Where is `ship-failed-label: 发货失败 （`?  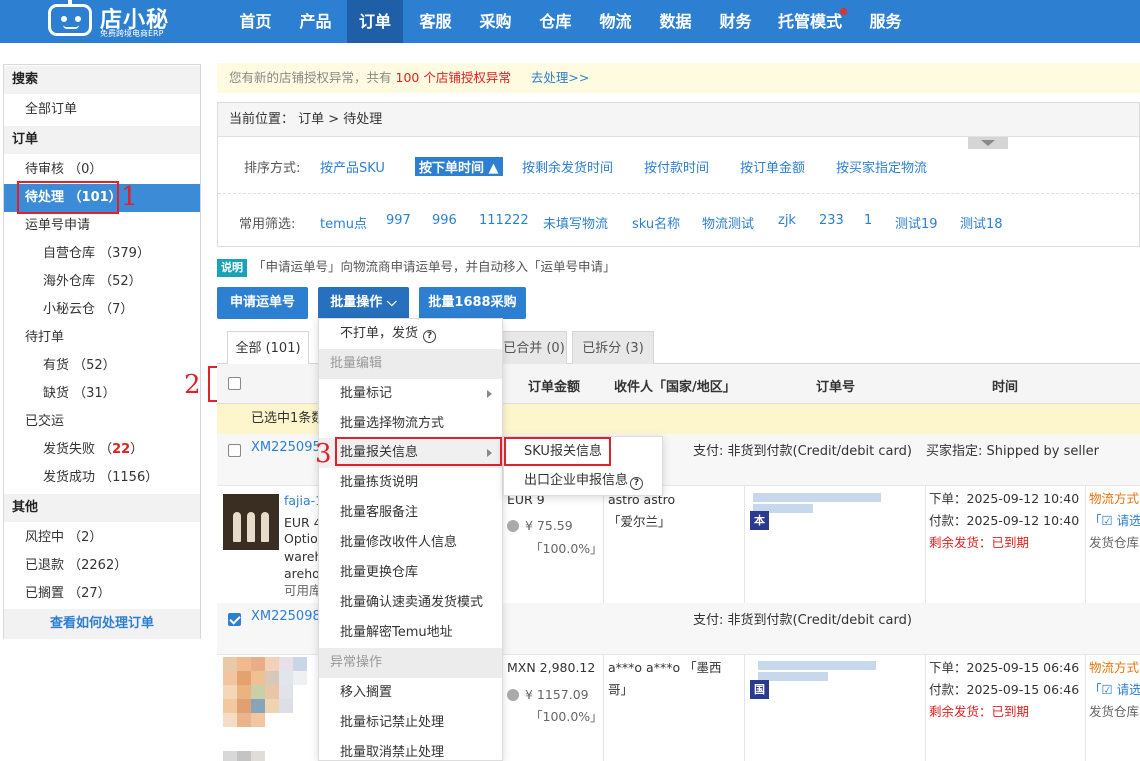 ship-failed-label: 发货失败 （ is located at coordinates (78, 449).